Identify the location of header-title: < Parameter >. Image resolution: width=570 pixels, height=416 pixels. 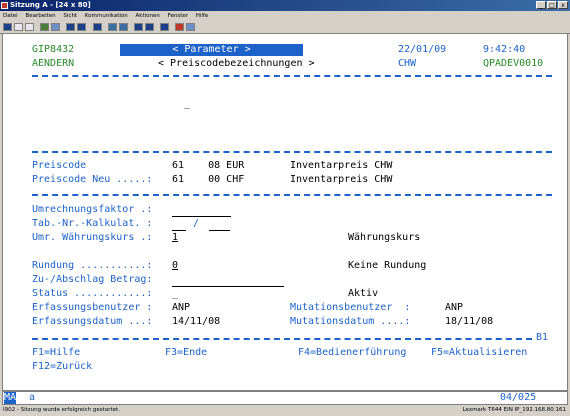
(211, 49).